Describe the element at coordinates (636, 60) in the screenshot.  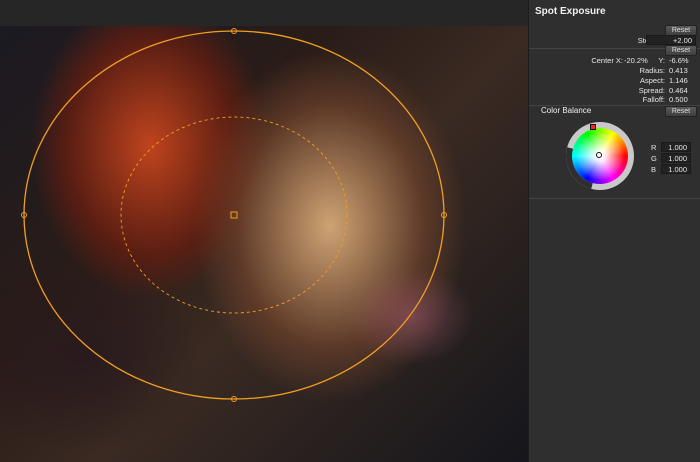
I see `center-x-value: -20.2%` at that location.